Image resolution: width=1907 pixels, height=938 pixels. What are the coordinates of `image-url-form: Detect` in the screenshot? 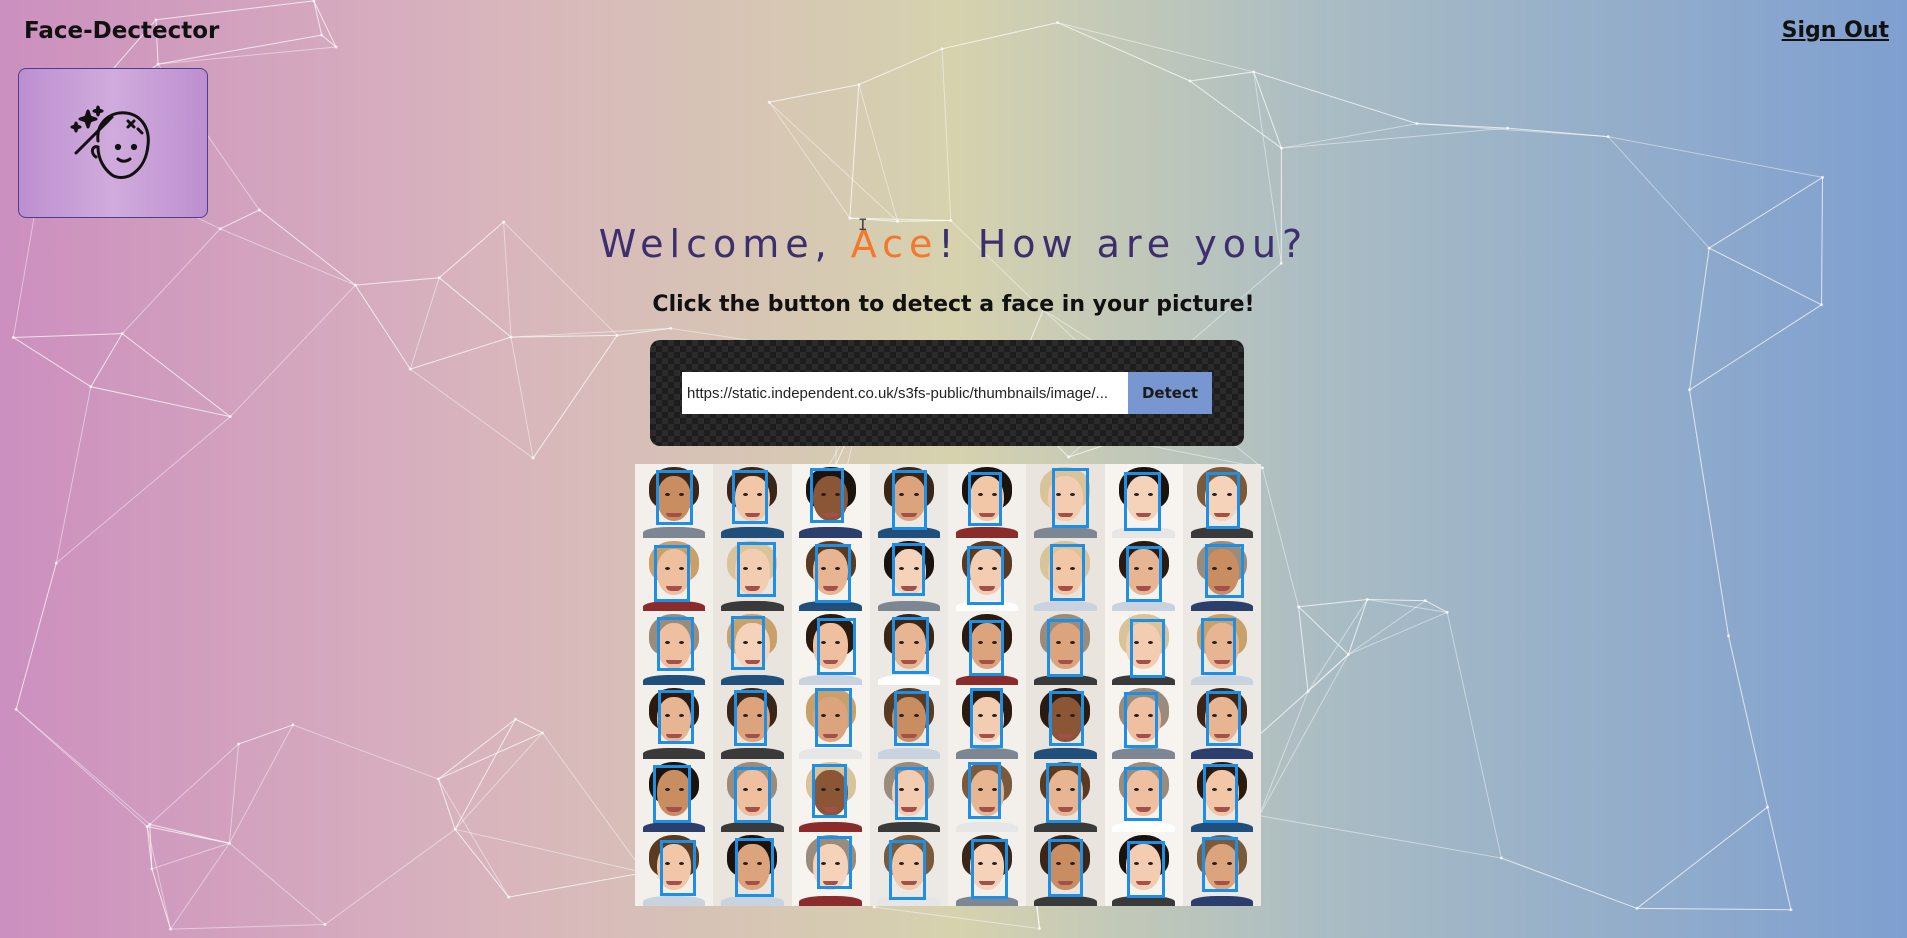 It's located at (947, 393).